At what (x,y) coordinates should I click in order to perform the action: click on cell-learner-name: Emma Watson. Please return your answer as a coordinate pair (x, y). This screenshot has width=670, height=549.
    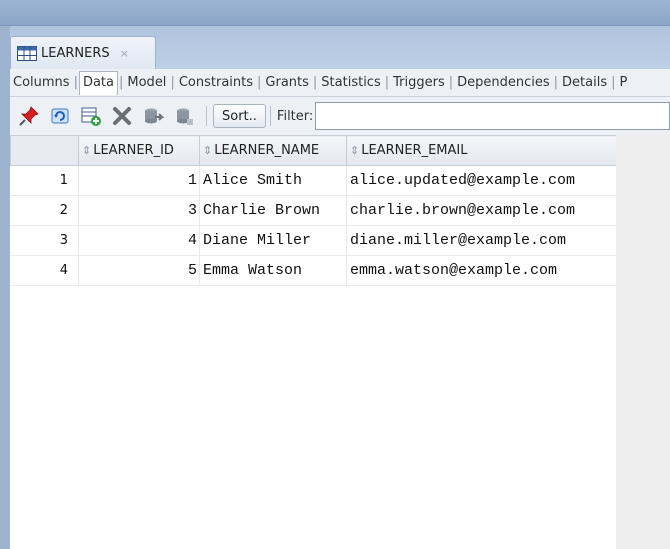
    Looking at the image, I should click on (273, 270).